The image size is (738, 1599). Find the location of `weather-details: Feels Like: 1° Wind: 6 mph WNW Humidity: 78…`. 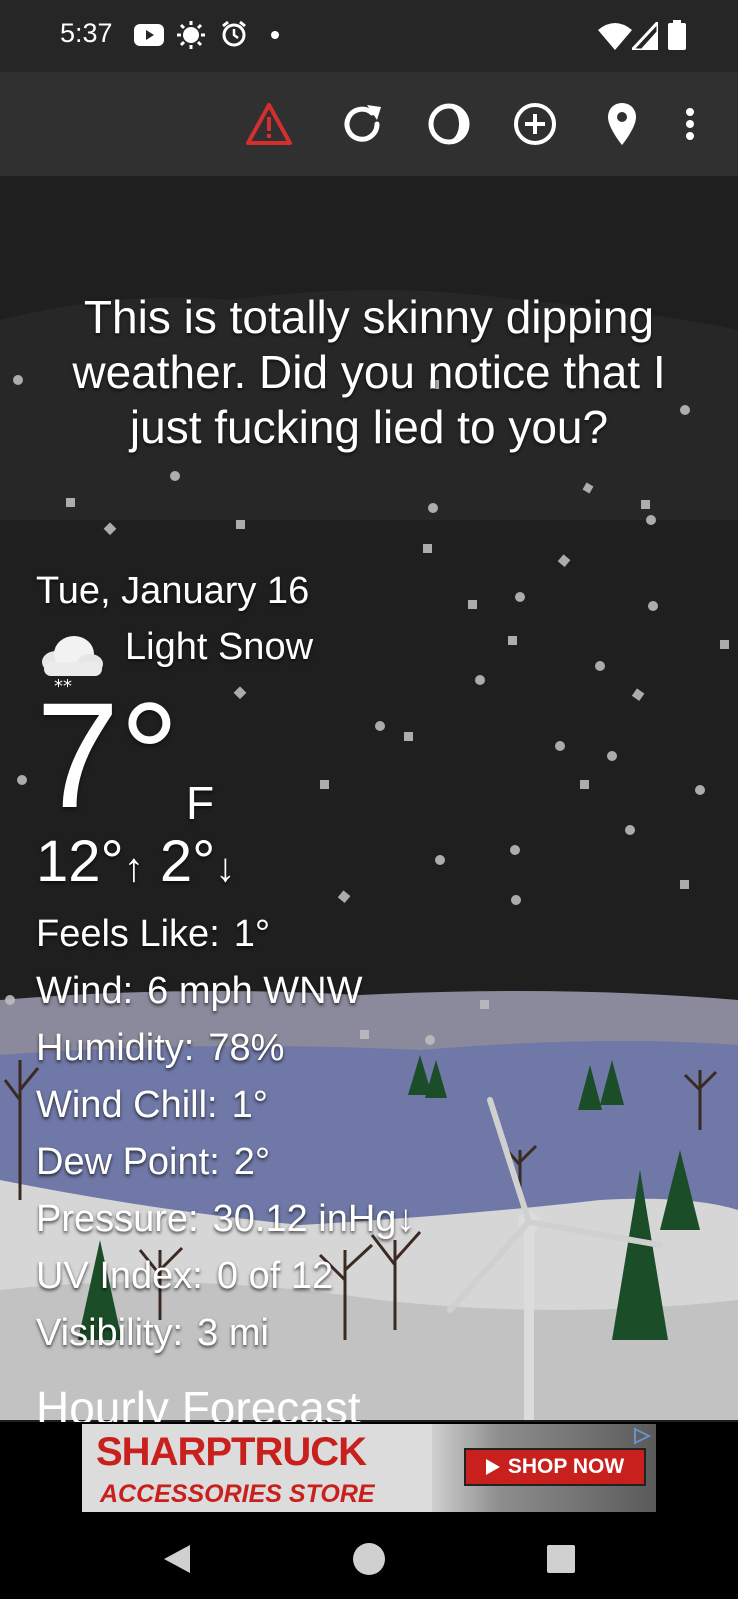

weather-details: Feels Like: 1° Wind: 6 mph WNW Humidity: 78… is located at coordinates (225, 1134).